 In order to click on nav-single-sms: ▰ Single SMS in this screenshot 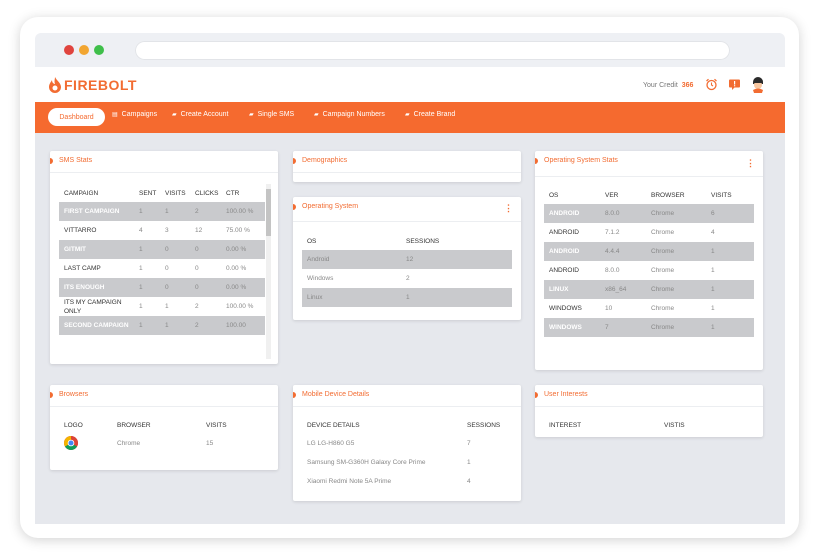, I will do `click(271, 114)`.